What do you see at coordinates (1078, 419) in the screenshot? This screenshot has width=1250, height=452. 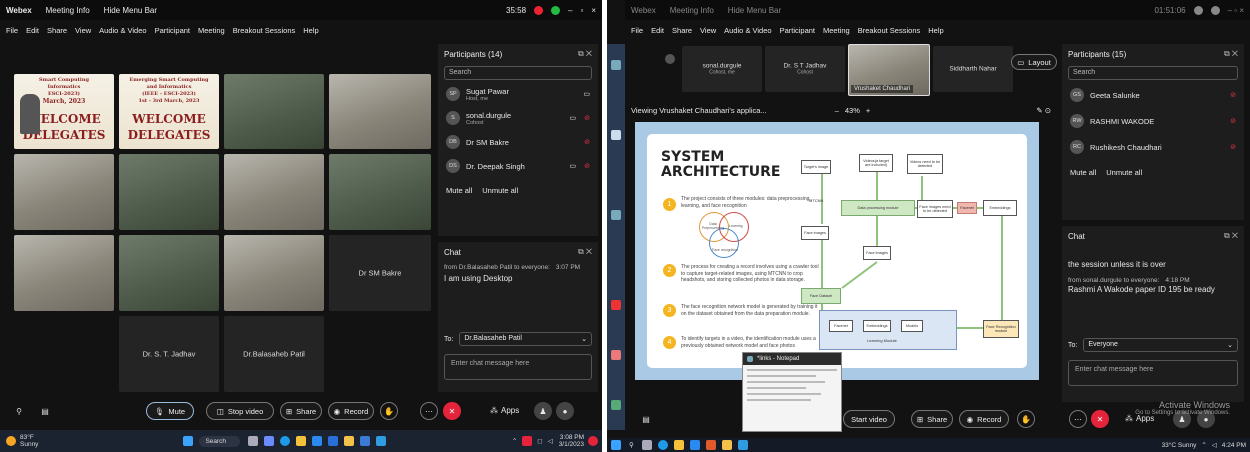 I see `more-icon: ⋯` at bounding box center [1078, 419].